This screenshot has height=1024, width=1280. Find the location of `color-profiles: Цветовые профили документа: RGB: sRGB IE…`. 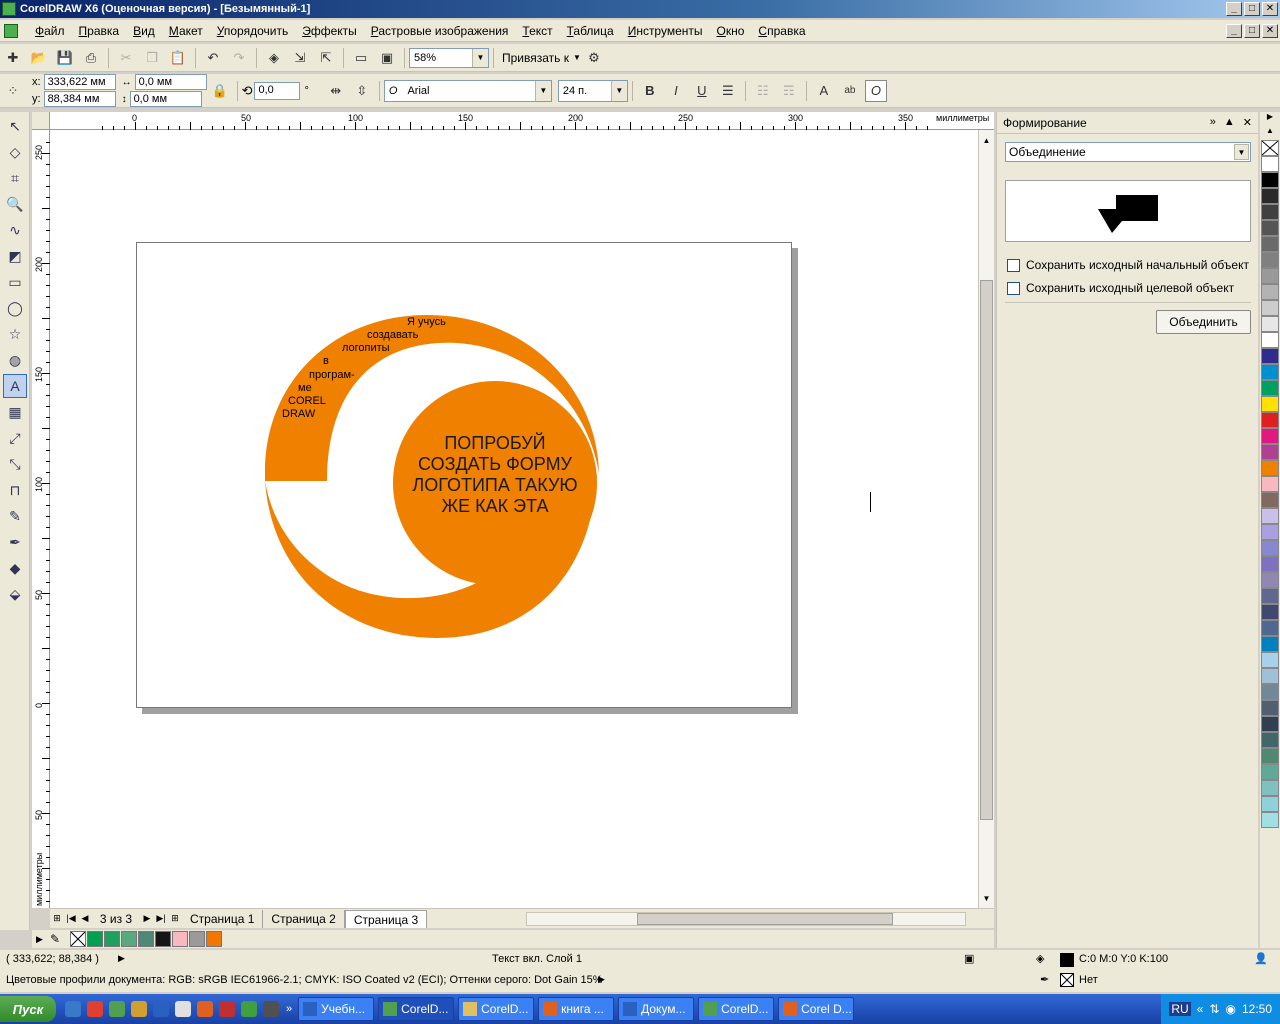

color-profiles: Цветовые профили документа: RGB: sRGB IE… is located at coordinates (304, 980).